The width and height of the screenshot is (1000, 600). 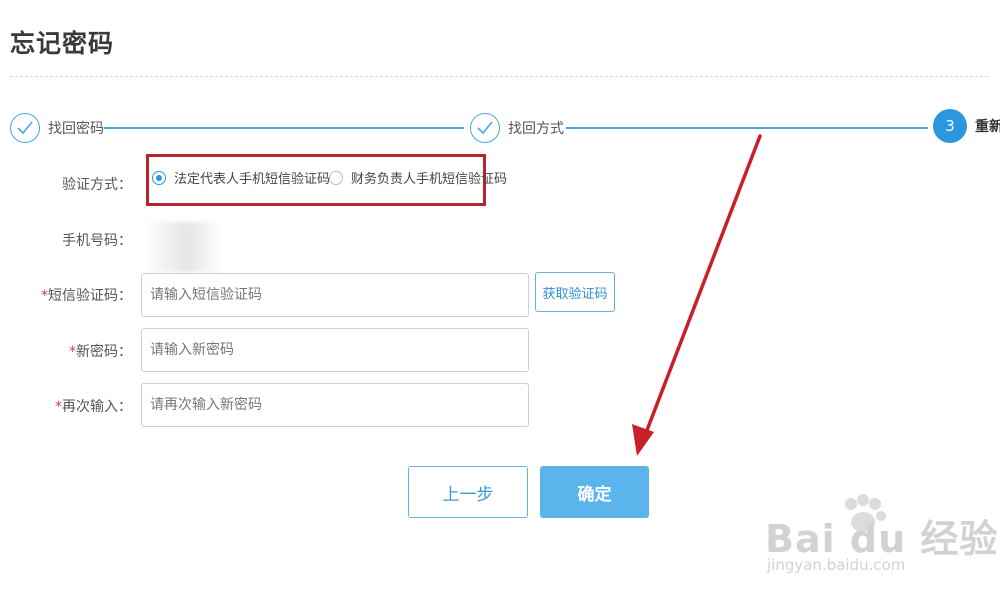 I want to click on baidu-watermark: Bai du 经验 jingyan.baidu.com, so click(x=881, y=539).